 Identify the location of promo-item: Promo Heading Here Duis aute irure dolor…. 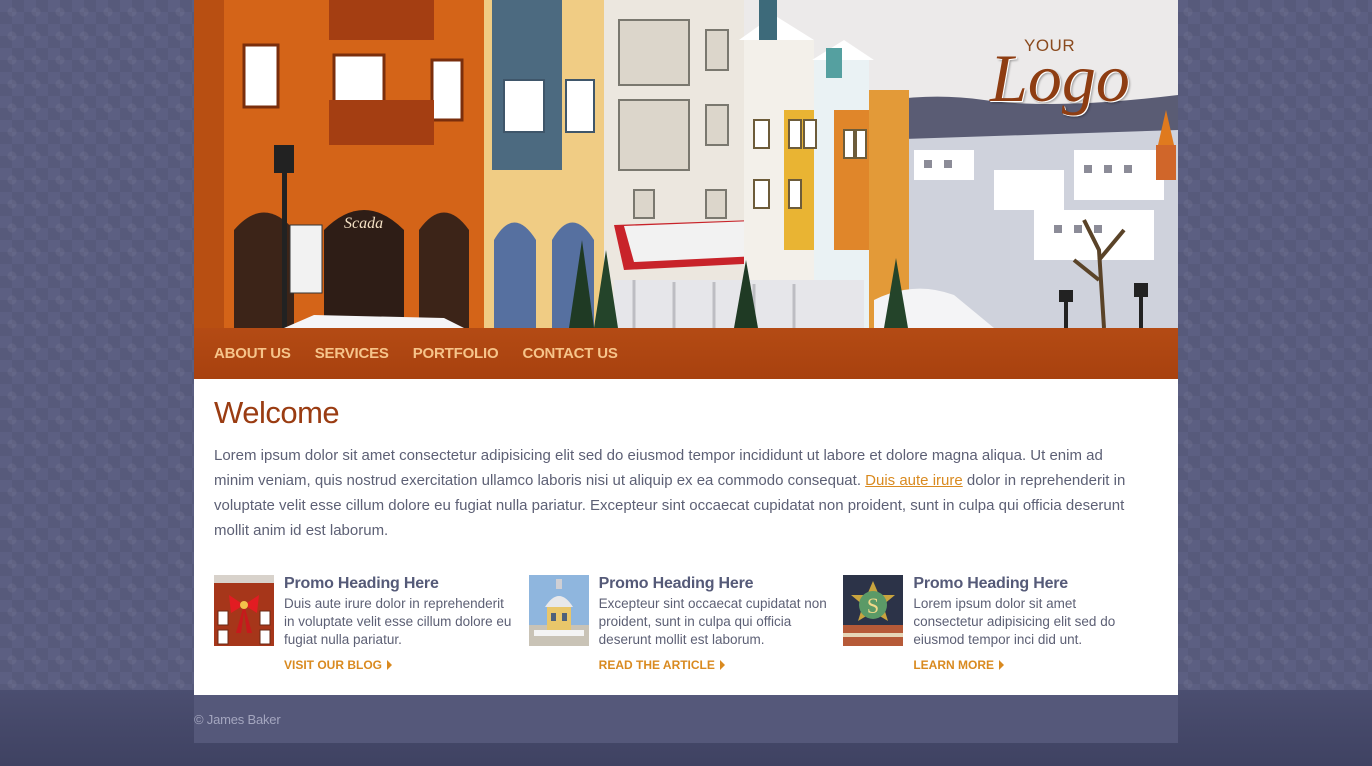
(371, 624).